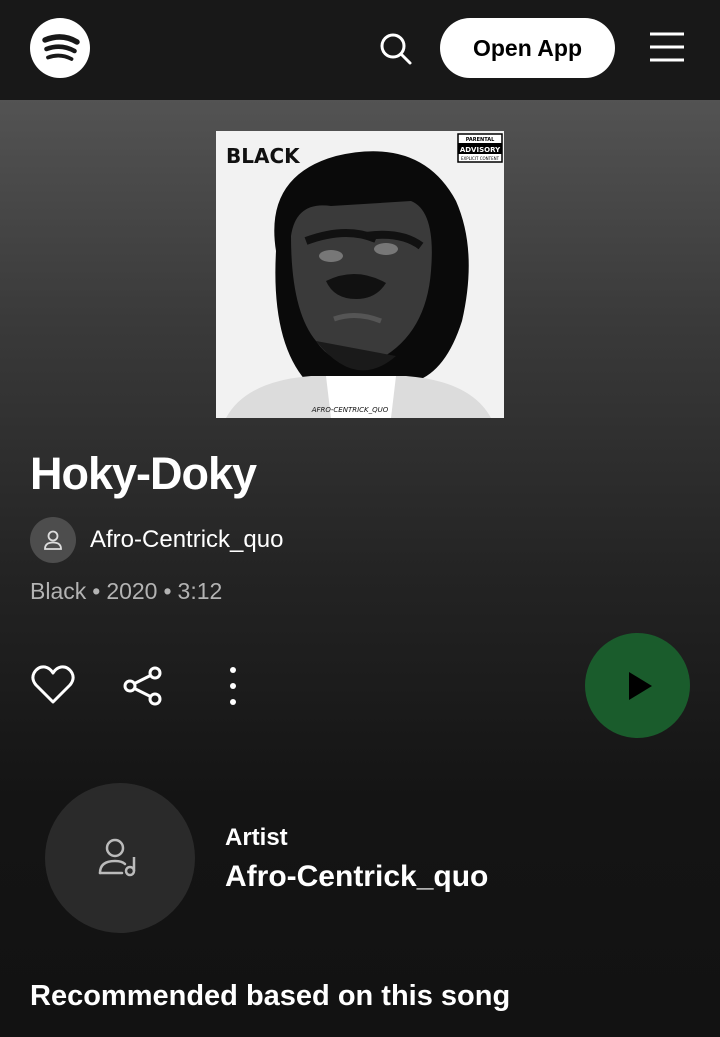  Describe the element at coordinates (186, 540) in the screenshot. I see `track-artist-link: Afro-Centrick_quo` at that location.